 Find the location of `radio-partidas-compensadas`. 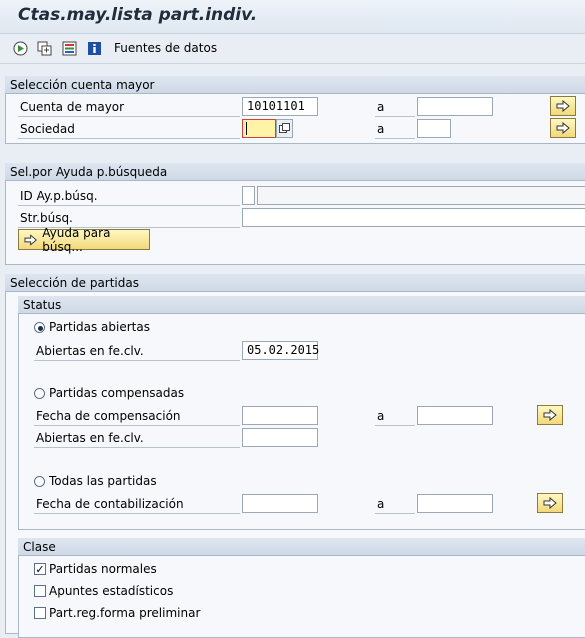

radio-partidas-compensadas is located at coordinates (39, 393).